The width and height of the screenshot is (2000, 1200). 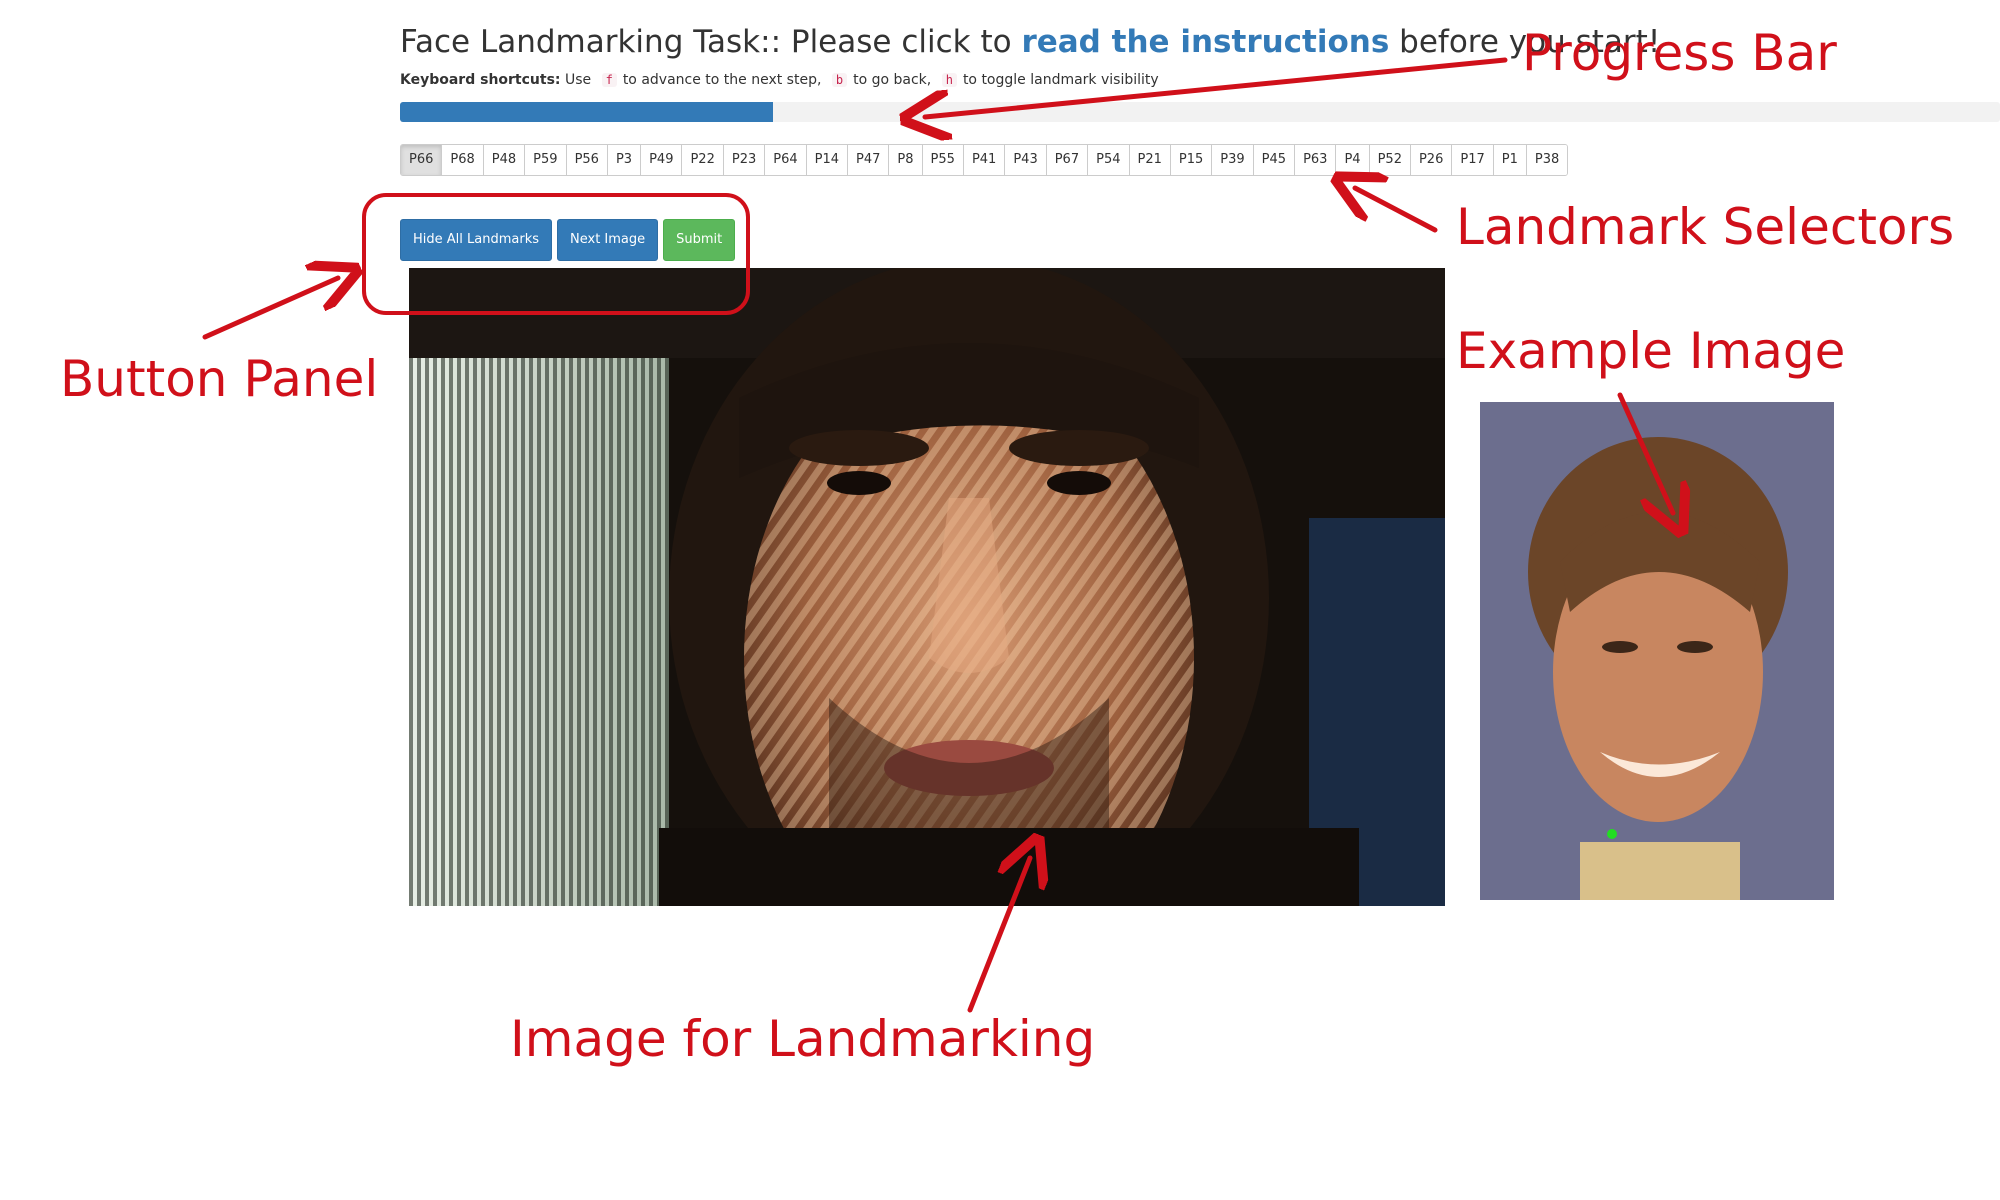 I want to click on title-prefix: Face Landmarking Task:: Please click to, so click(x=711, y=42).